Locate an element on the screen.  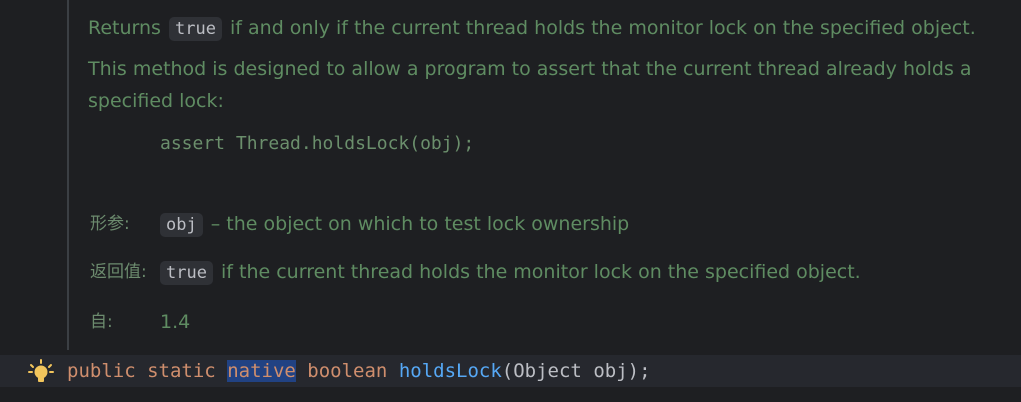
doc-line-description-cont: specified lock: is located at coordinates (156, 101).